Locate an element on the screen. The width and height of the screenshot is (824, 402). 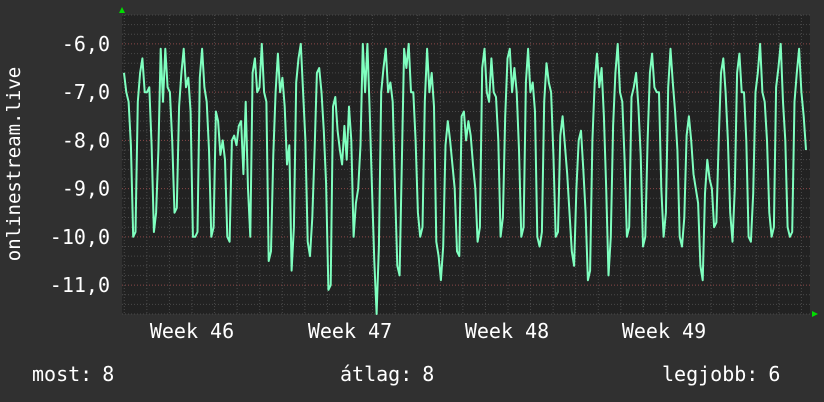
best-stat: legjobb: 6 is located at coordinates (721, 374).